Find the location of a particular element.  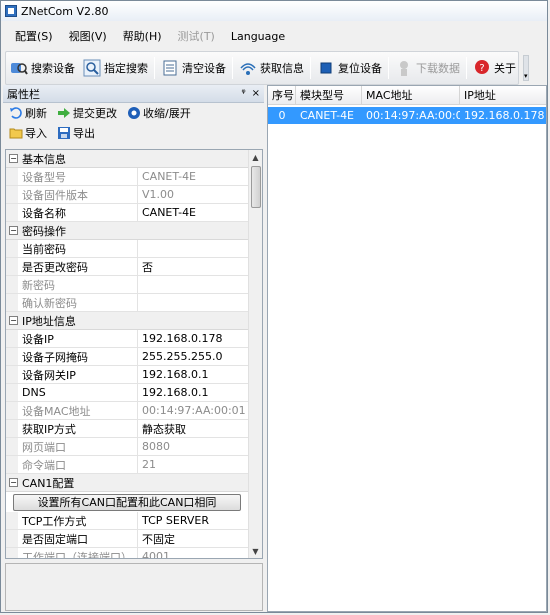

prop-row-ip-mode: 获取IP方式 静态获取 is located at coordinates (127, 429).